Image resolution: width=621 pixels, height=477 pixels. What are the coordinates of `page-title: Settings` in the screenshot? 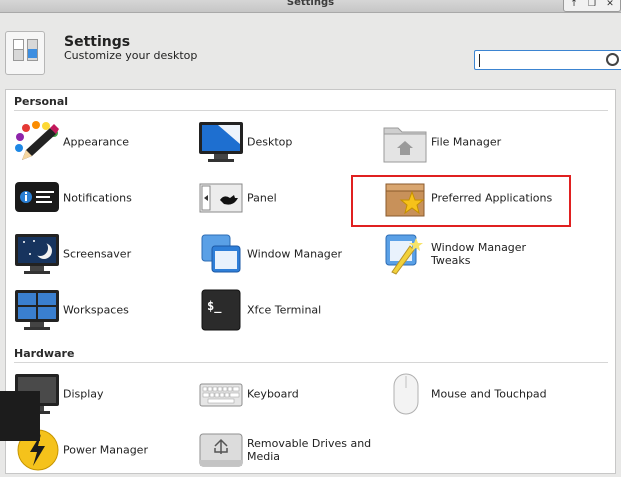 It's located at (97, 42).